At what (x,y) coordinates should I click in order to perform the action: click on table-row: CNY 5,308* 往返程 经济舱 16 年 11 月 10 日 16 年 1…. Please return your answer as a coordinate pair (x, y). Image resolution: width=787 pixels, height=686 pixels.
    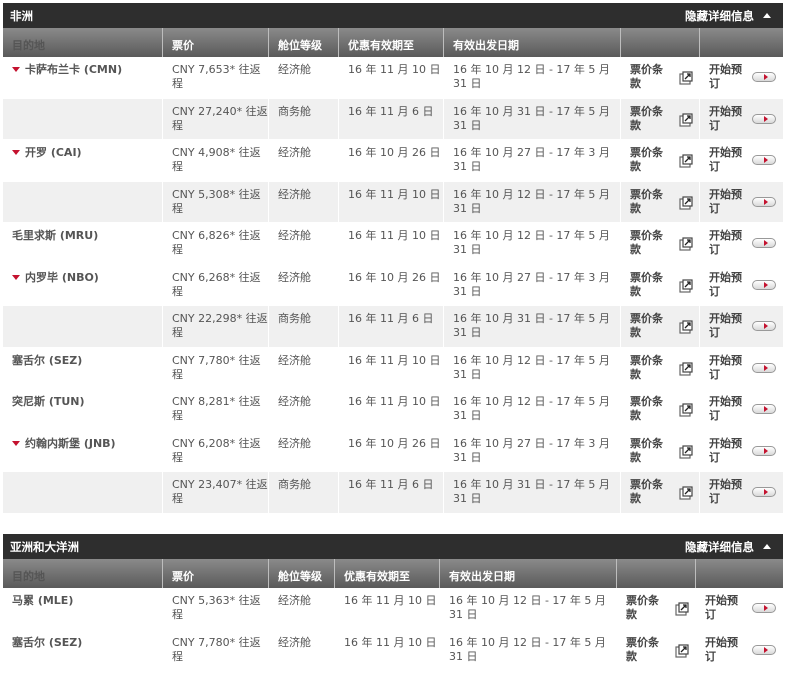
    Looking at the image, I should click on (393, 202).